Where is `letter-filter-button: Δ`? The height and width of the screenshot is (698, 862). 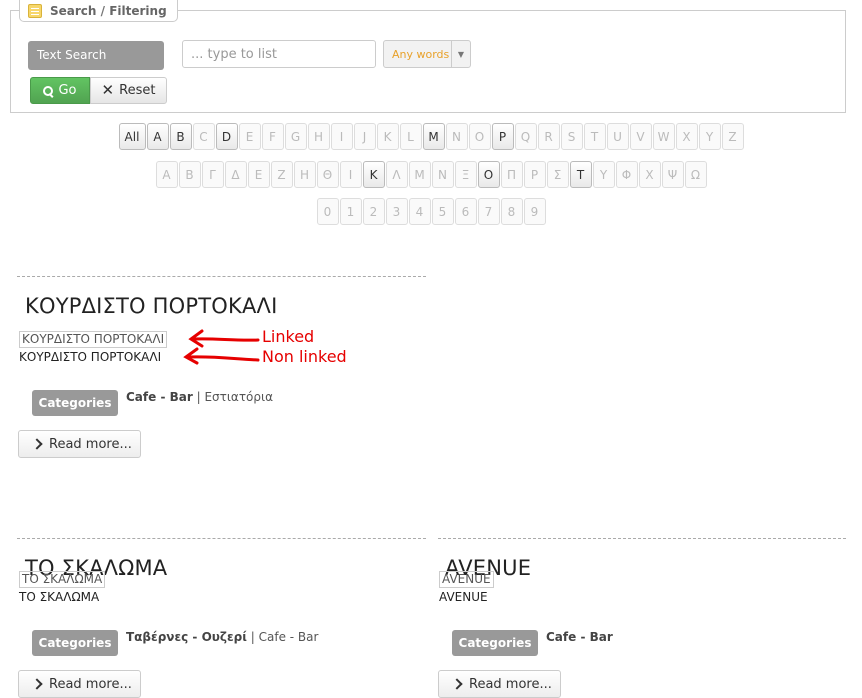
letter-filter-button: Δ is located at coordinates (235, 174).